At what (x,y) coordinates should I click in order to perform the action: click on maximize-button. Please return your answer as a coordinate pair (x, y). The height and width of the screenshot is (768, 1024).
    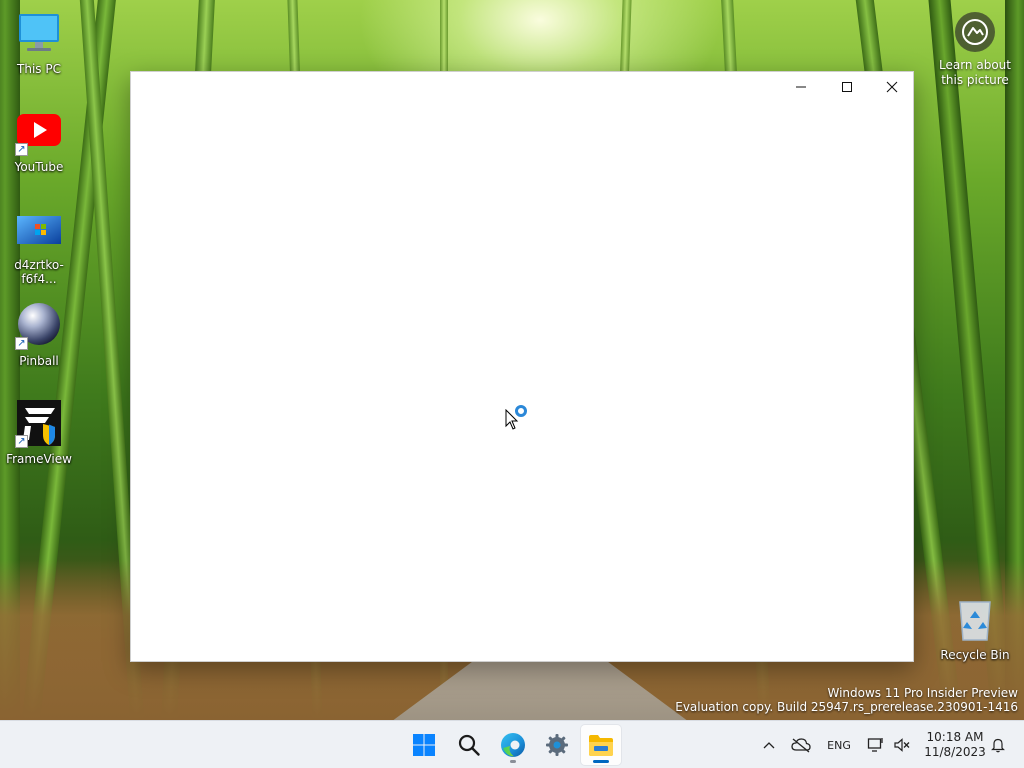
    Looking at the image, I should click on (847, 87).